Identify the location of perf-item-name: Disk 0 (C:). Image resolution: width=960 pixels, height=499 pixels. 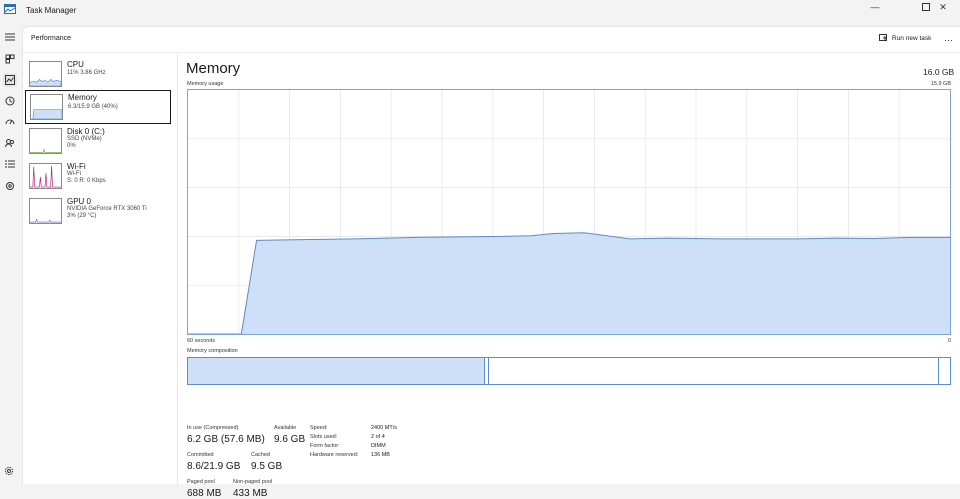
(86, 131).